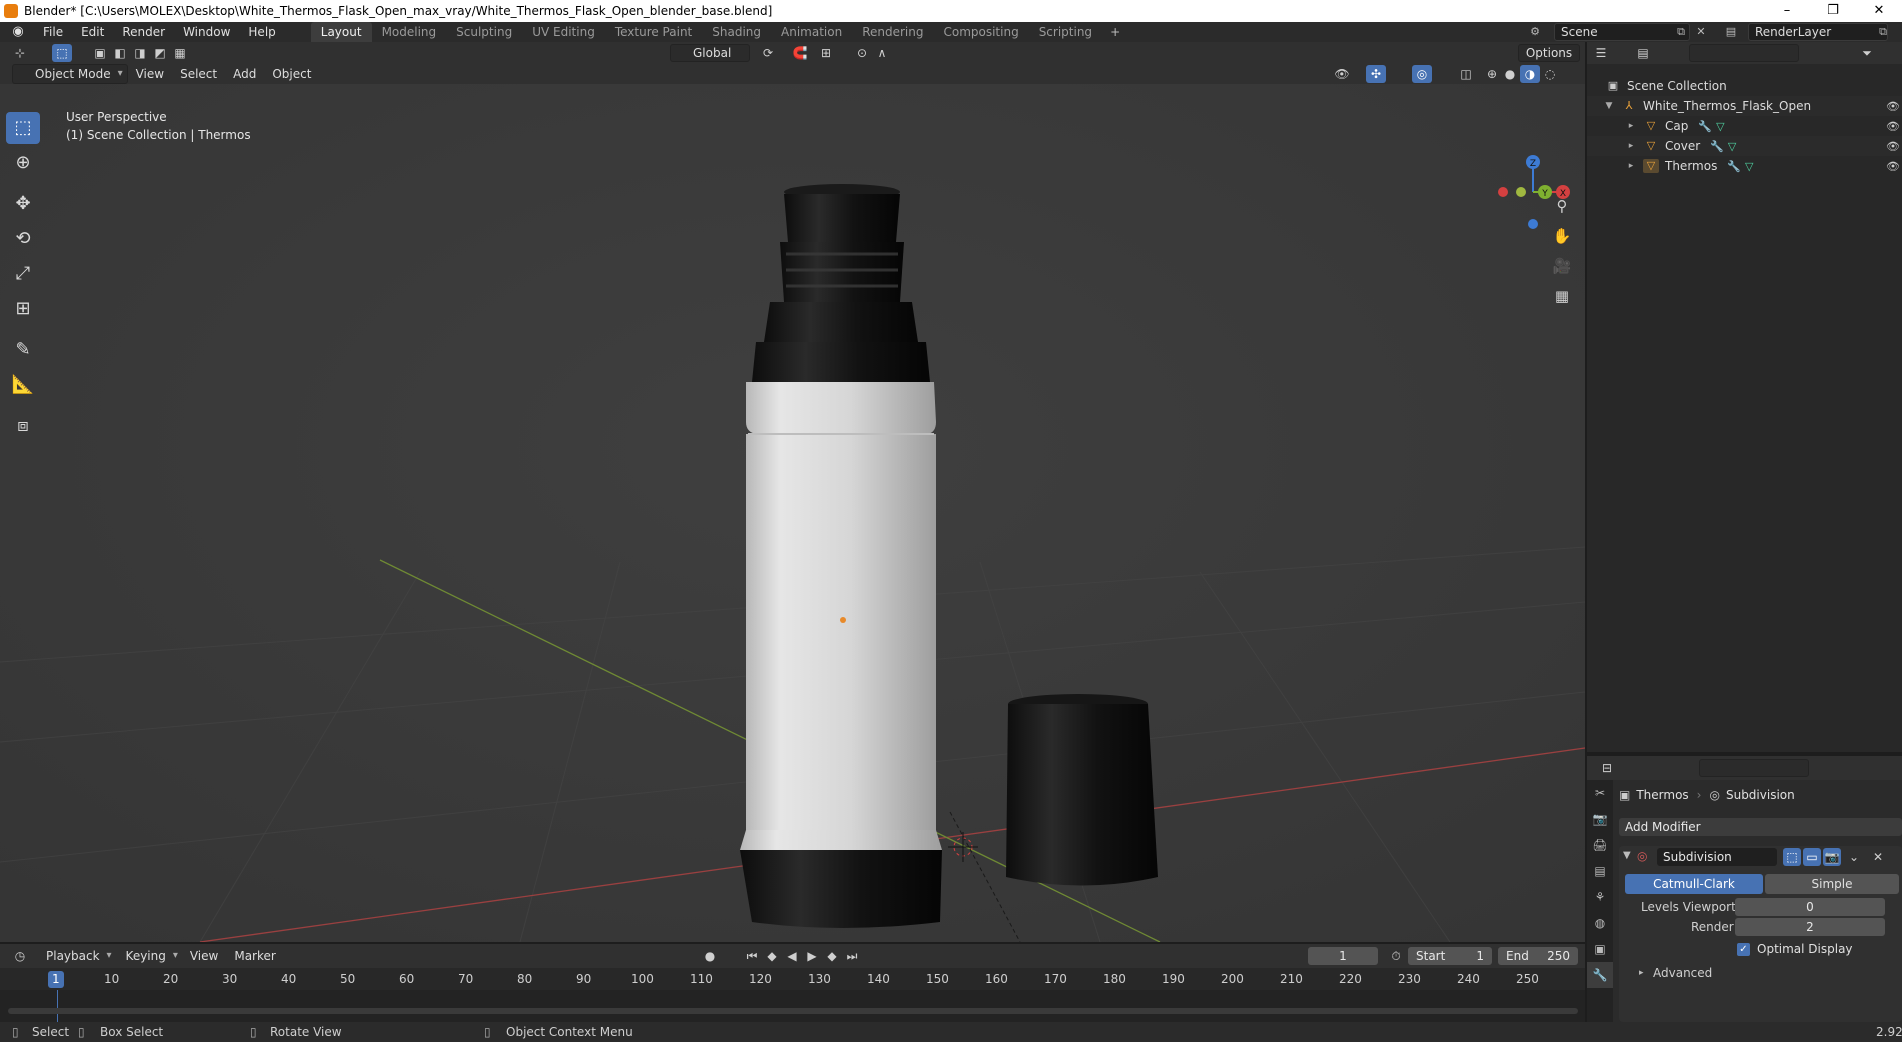  I want to click on remove-scene-icon: ✕, so click(1701, 32).